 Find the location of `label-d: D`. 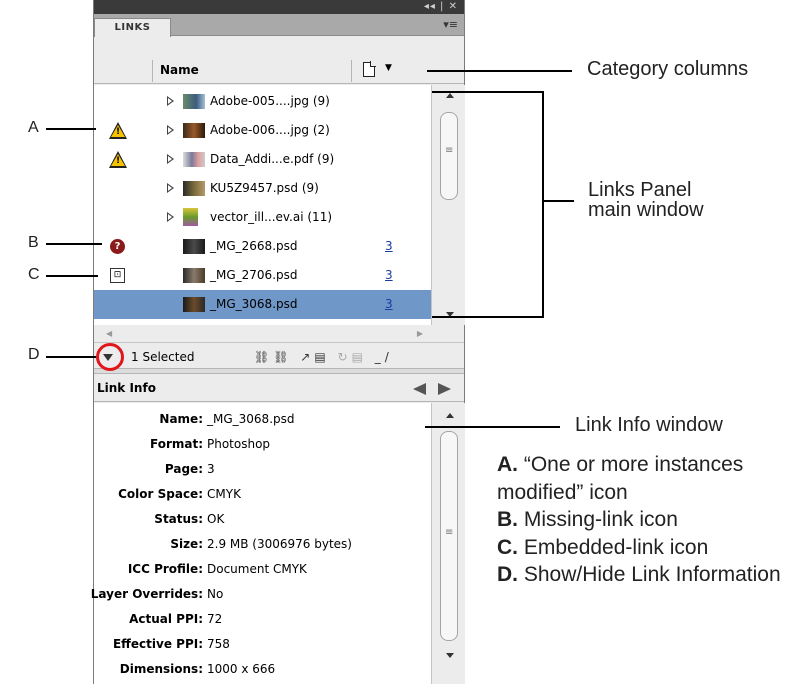

label-d: D is located at coordinates (34, 354).